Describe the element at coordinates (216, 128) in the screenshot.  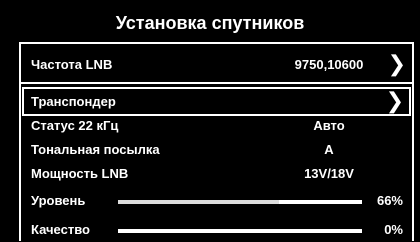
I see `status-22khz-row: Статус 22 кГц Авто` at that location.